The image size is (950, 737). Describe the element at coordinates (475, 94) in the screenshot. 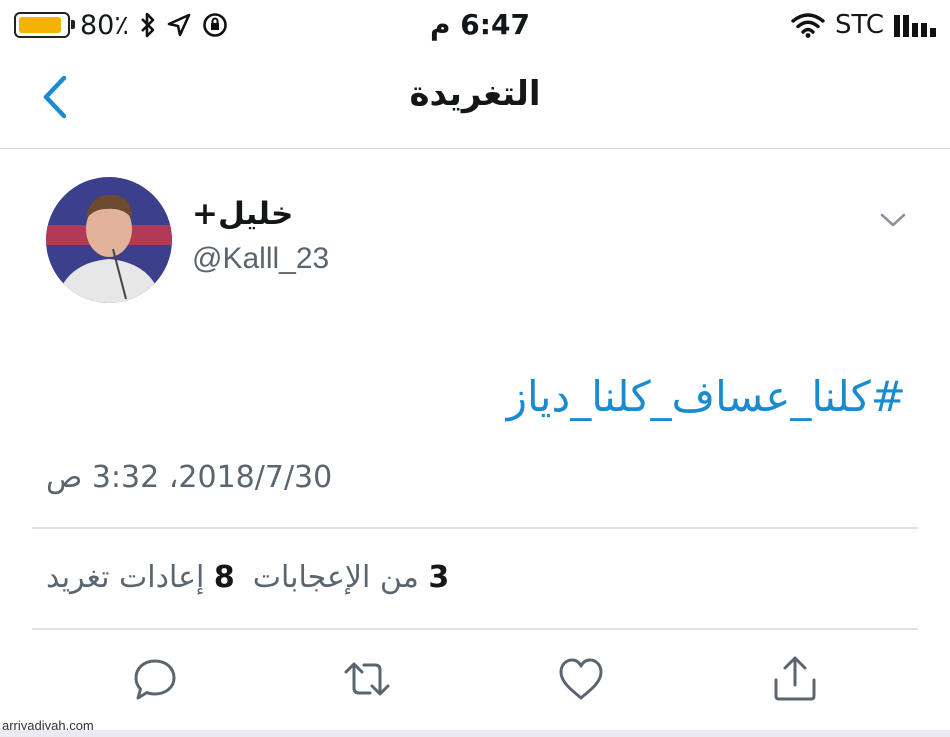

I see `page-title: التغريدة` at that location.